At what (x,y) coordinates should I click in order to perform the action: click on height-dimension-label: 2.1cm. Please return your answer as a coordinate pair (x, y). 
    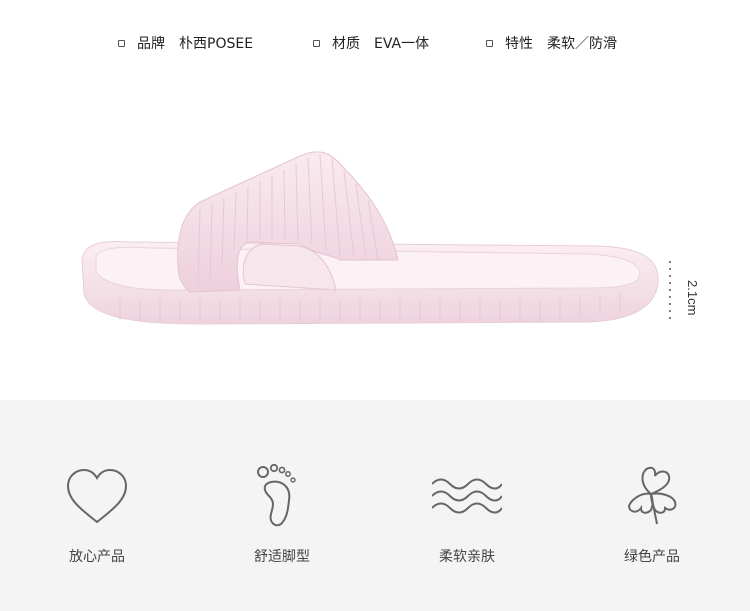
    Looking at the image, I should click on (692, 298).